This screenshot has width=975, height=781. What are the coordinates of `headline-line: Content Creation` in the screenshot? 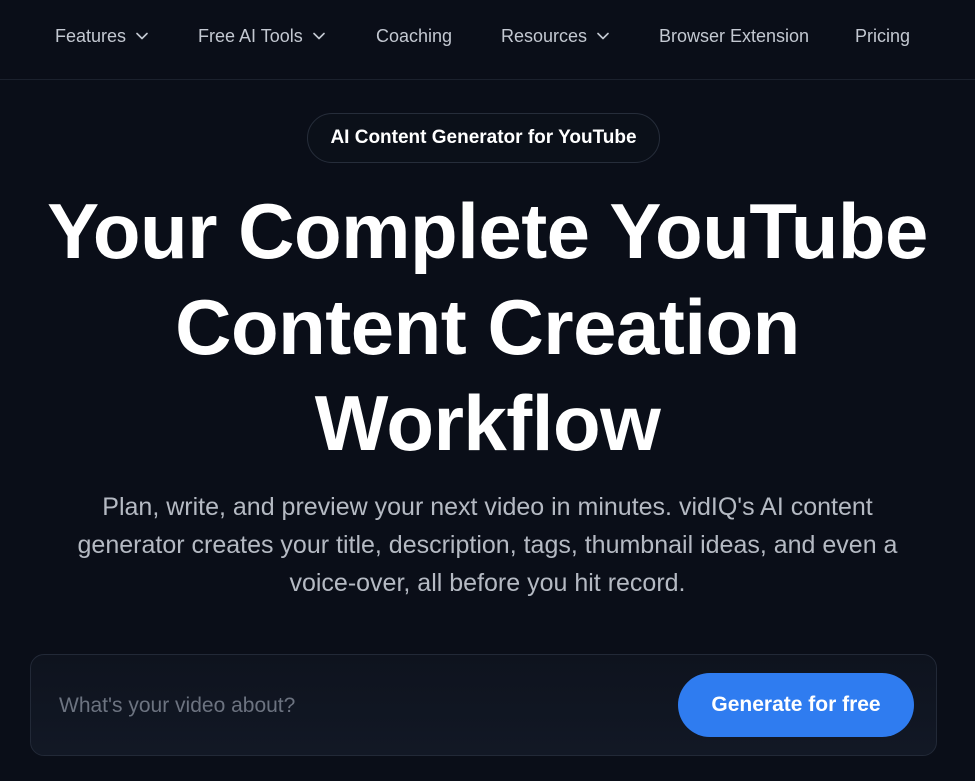 It's located at (487, 327).